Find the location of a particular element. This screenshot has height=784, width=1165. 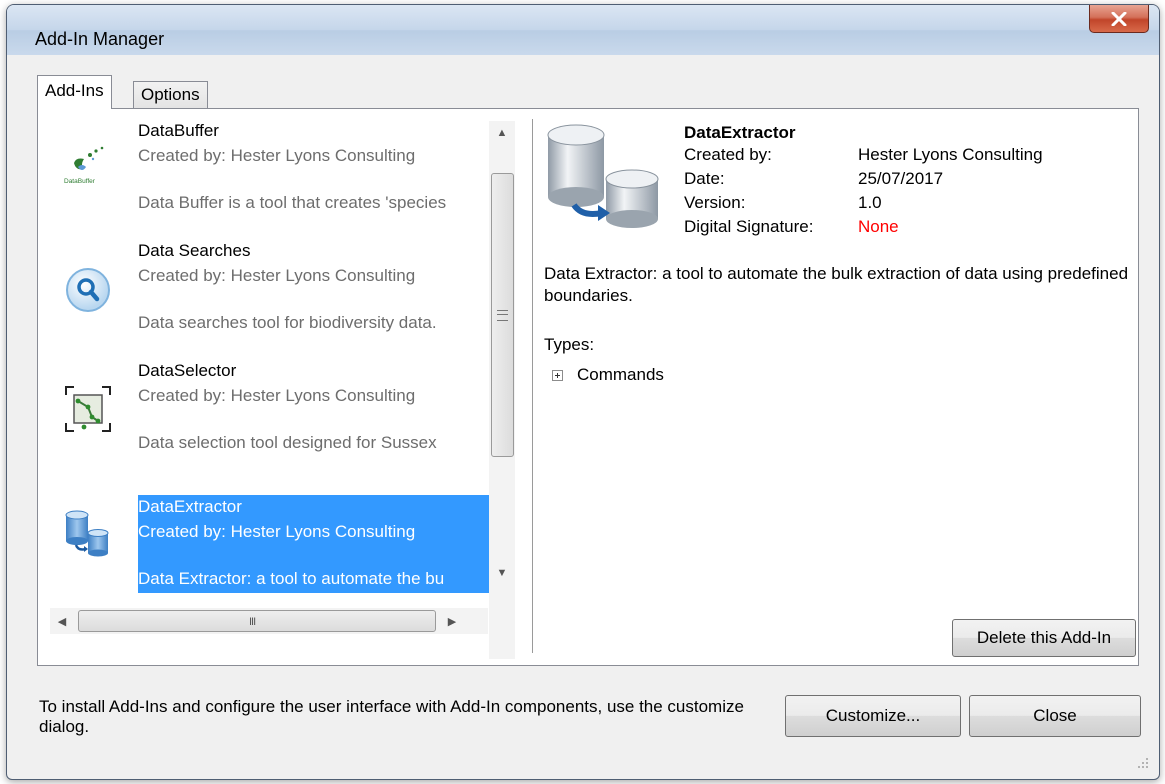

close-icon is located at coordinates (1119, 18).